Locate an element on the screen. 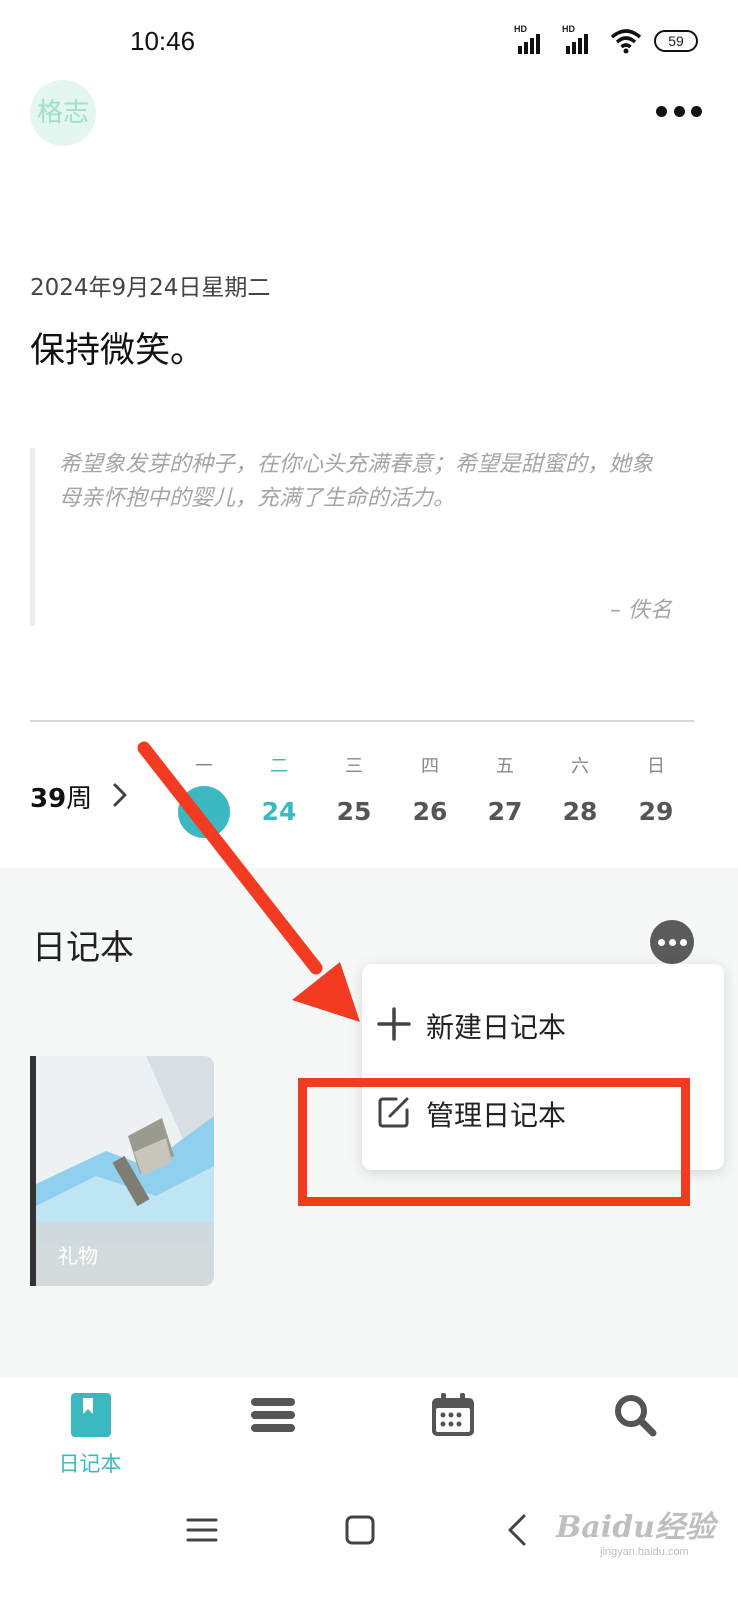 Image resolution: width=738 pixels, height=1600 pixels. battery-icon: 59 is located at coordinates (676, 41).